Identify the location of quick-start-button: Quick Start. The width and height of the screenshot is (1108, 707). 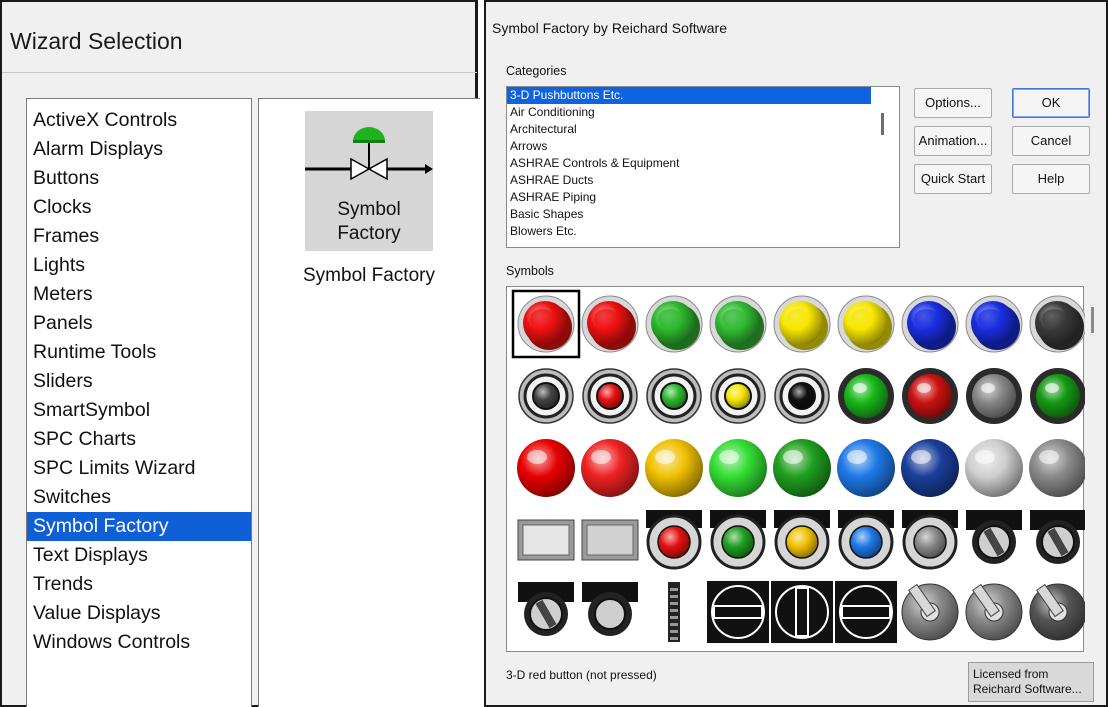
(953, 179).